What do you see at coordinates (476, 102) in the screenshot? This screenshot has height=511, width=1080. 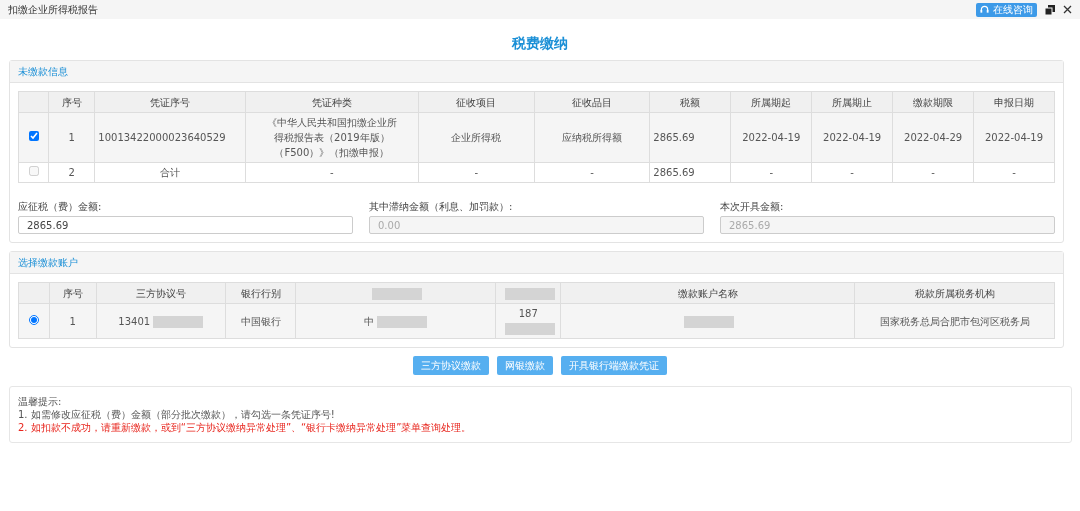 I see `column-header: 征收项目` at bounding box center [476, 102].